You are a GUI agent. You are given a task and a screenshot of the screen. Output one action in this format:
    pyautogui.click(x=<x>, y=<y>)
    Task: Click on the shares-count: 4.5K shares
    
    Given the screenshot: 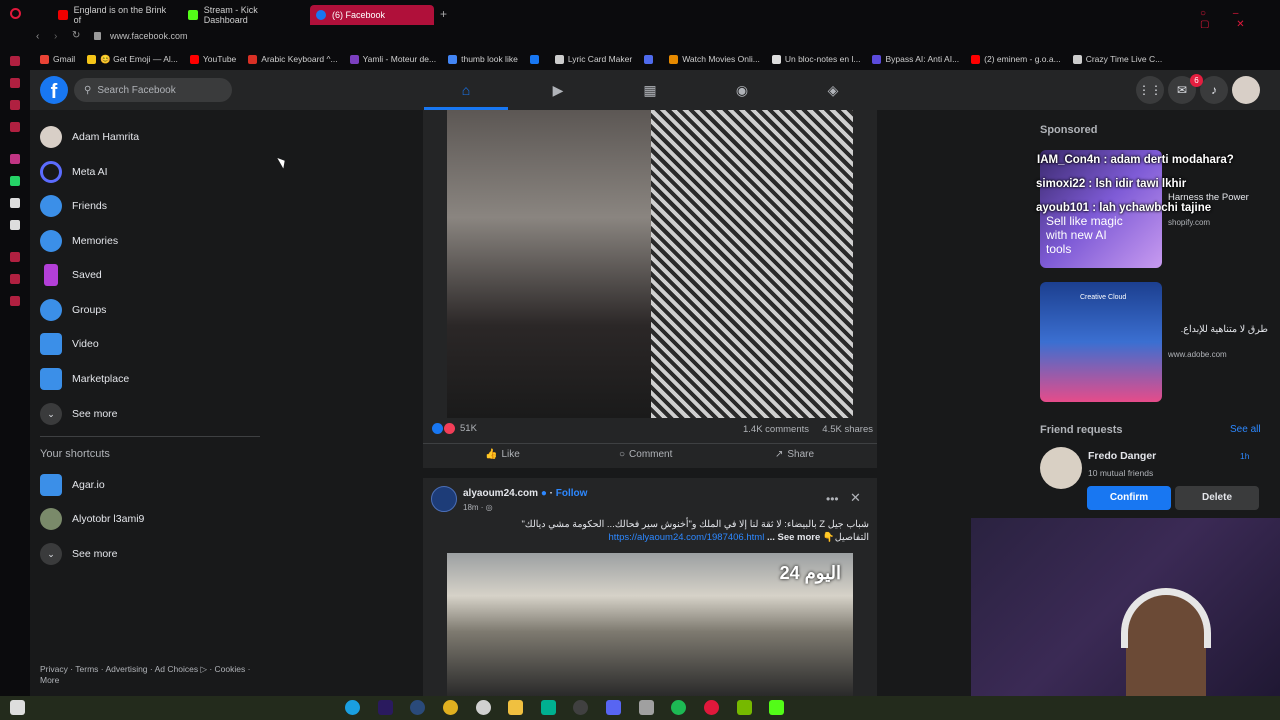 What is the action you would take?
    pyautogui.click(x=847, y=429)
    